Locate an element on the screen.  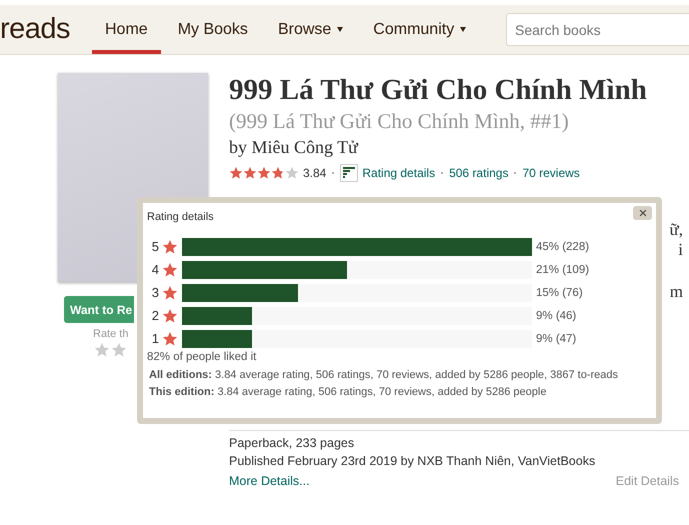
site-logo: reads is located at coordinates (46, 29).